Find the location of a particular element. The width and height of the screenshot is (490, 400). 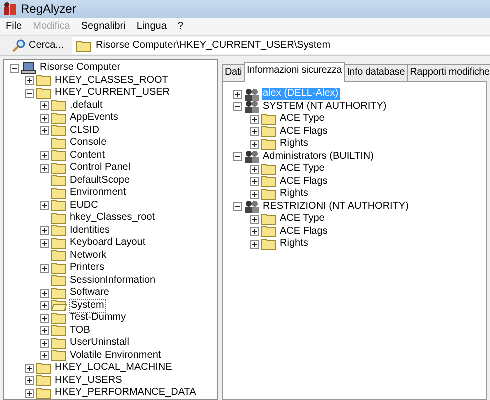

menu-item: Lingua is located at coordinates (151, 26).